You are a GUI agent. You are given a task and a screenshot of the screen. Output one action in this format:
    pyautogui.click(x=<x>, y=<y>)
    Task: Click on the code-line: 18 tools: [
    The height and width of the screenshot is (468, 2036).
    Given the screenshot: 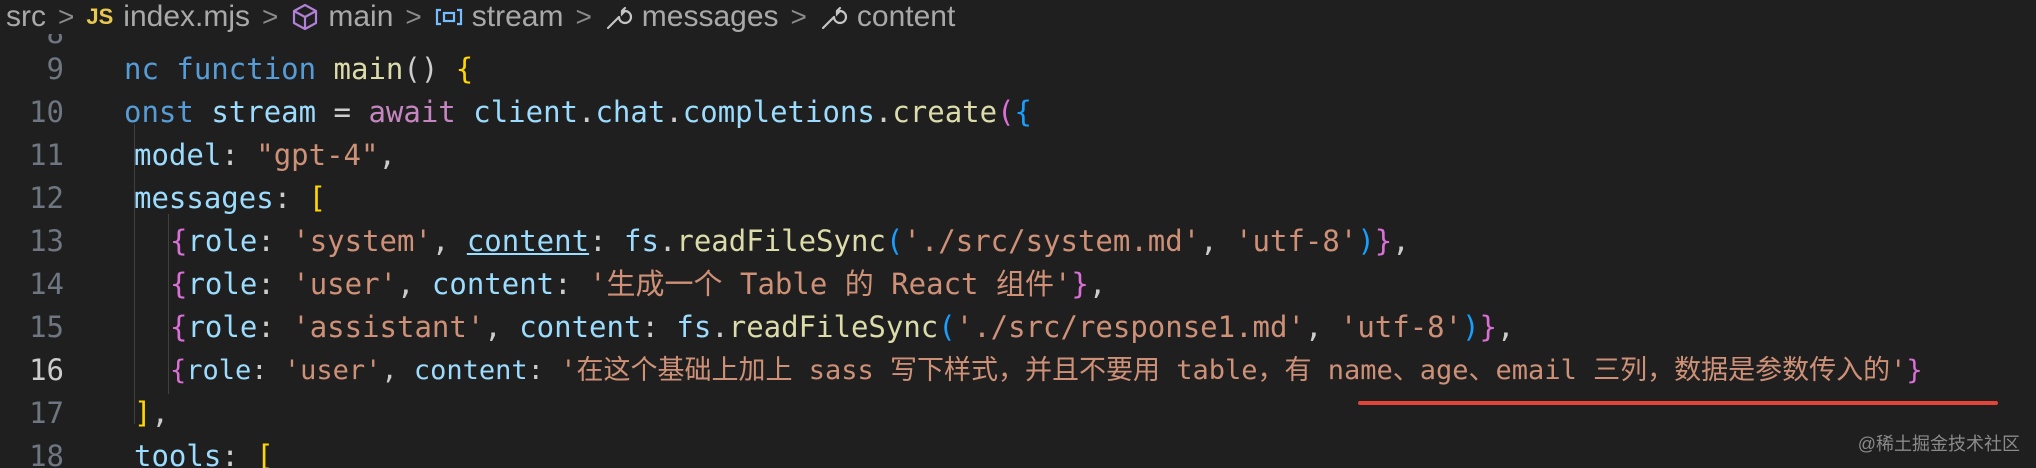 What is the action you would take?
    pyautogui.click(x=1018, y=451)
    